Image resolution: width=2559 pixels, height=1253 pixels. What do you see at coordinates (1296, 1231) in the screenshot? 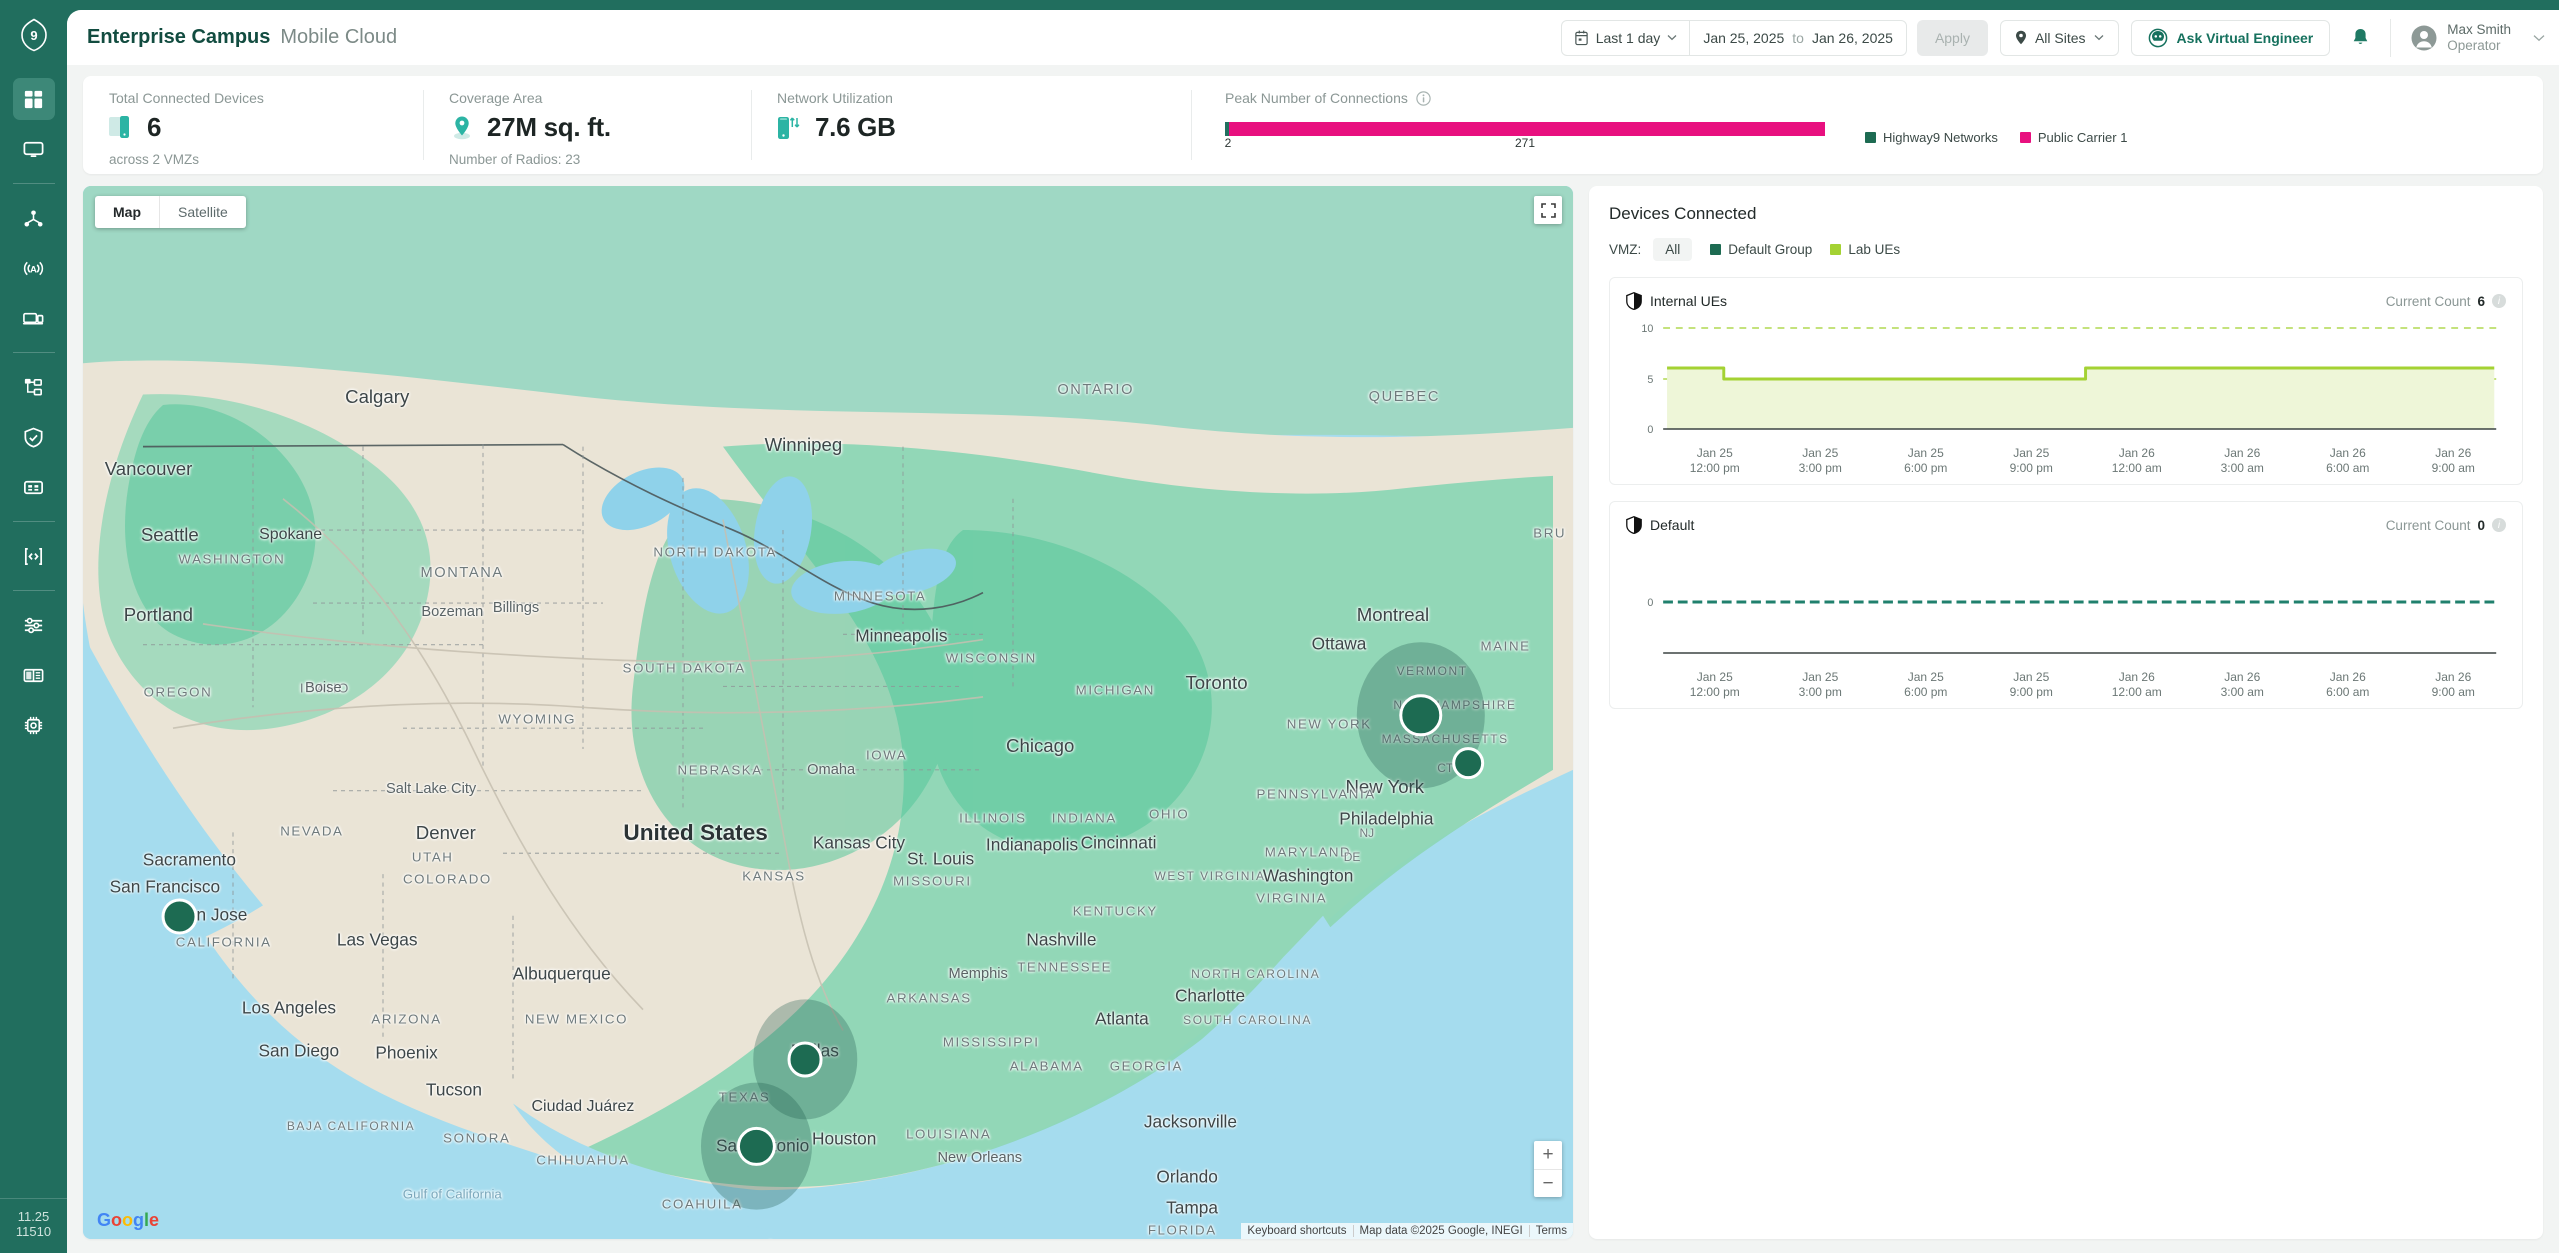
I see `map-keyboard-shortcuts: Keyboard shortcuts` at bounding box center [1296, 1231].